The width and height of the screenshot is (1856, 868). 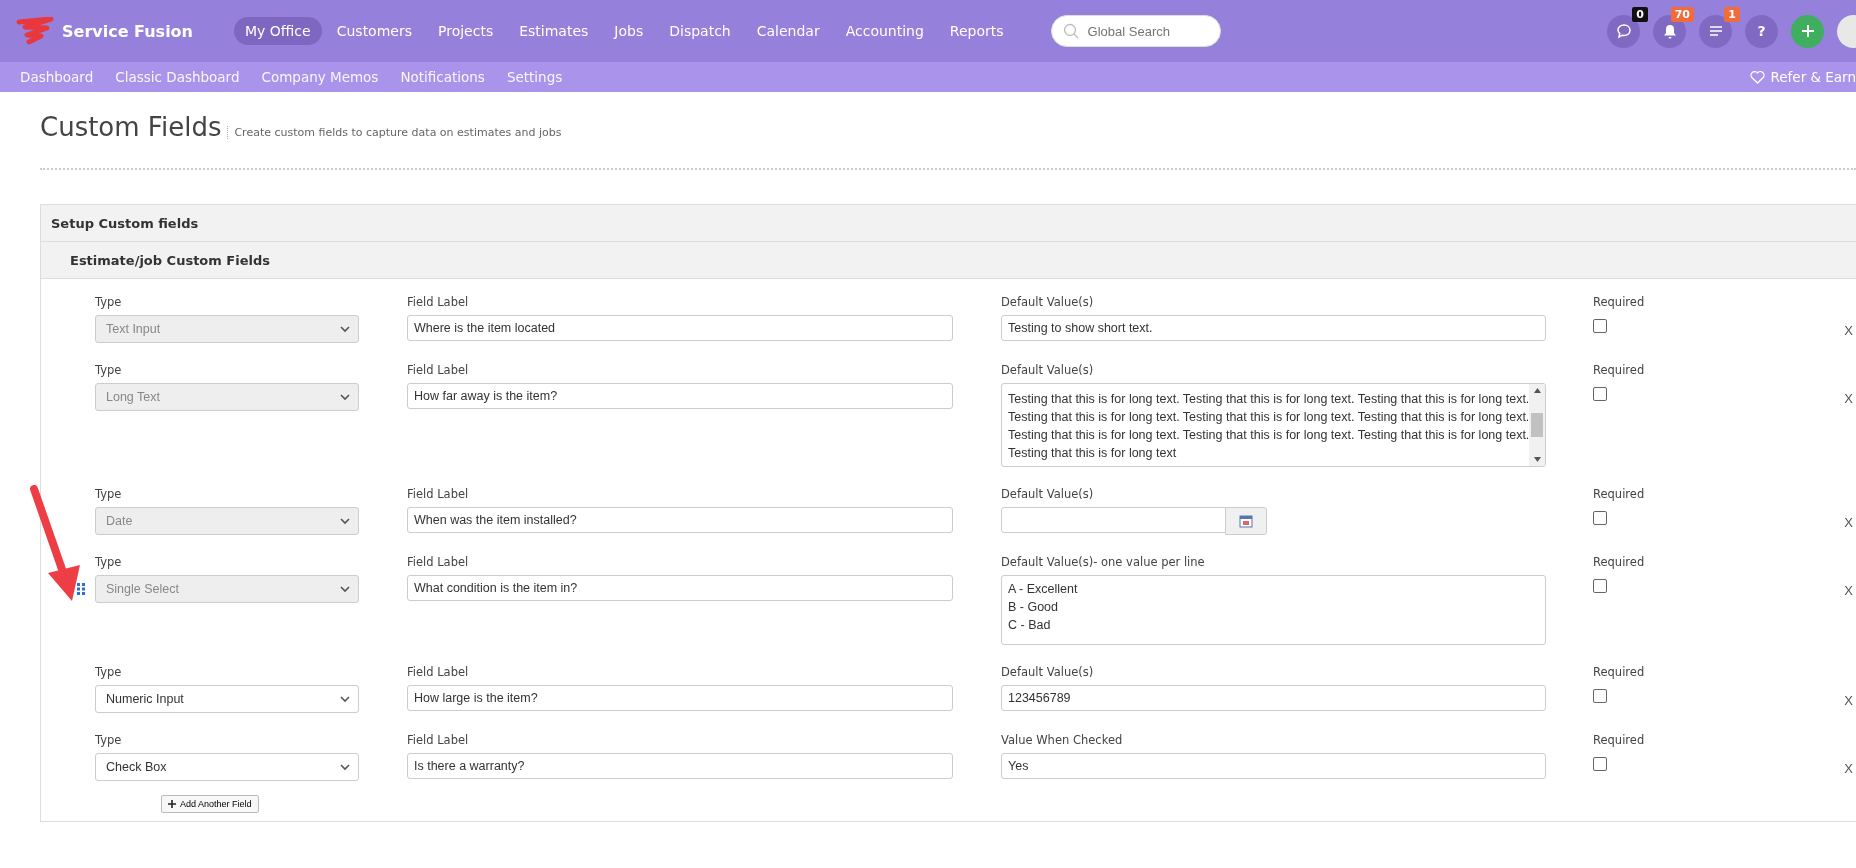 I want to click on label-field: When was the item installed?, so click(x=680, y=520).